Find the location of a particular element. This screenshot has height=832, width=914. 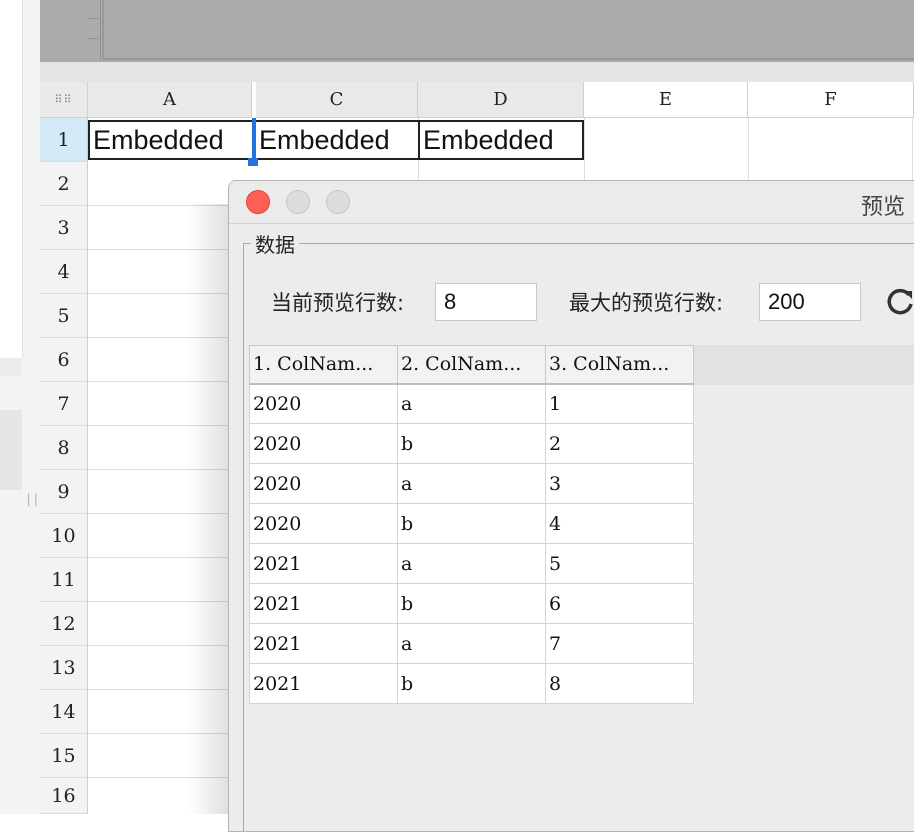

table-row: 2021 a 7 is located at coordinates (471, 643).